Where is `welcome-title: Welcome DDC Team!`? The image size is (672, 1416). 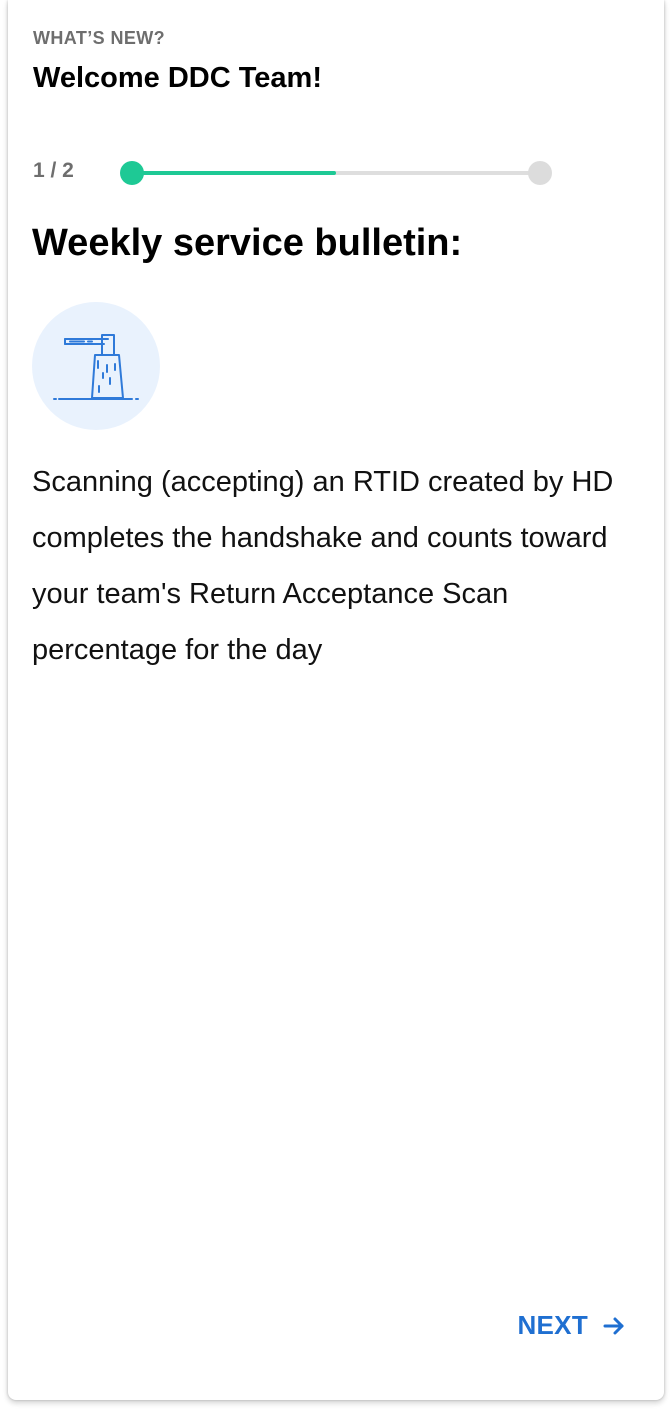
welcome-title: Welcome DDC Team! is located at coordinates (177, 78).